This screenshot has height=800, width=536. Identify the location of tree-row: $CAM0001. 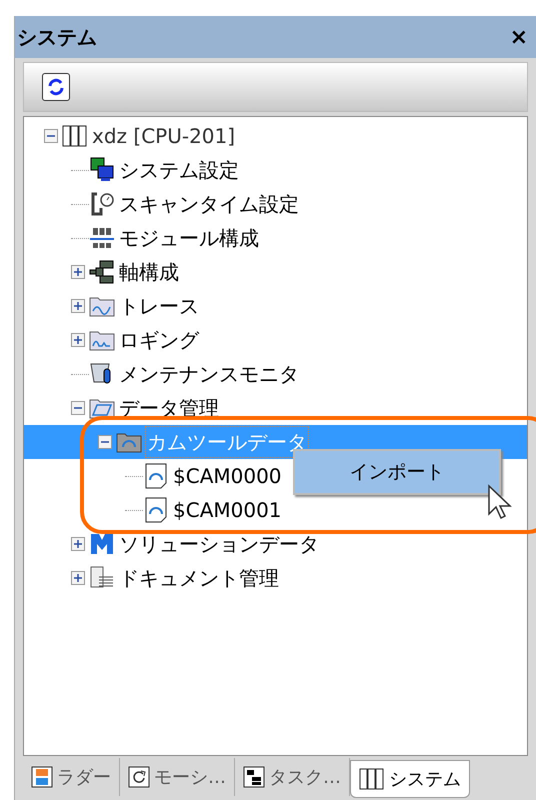
(275, 510).